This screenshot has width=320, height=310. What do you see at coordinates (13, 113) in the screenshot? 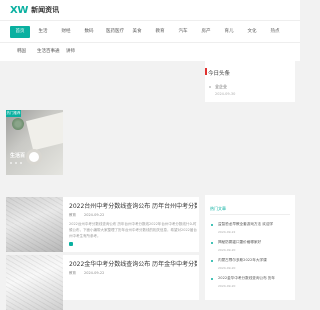
I see `feature-badge: 热门推荐` at bounding box center [13, 113].